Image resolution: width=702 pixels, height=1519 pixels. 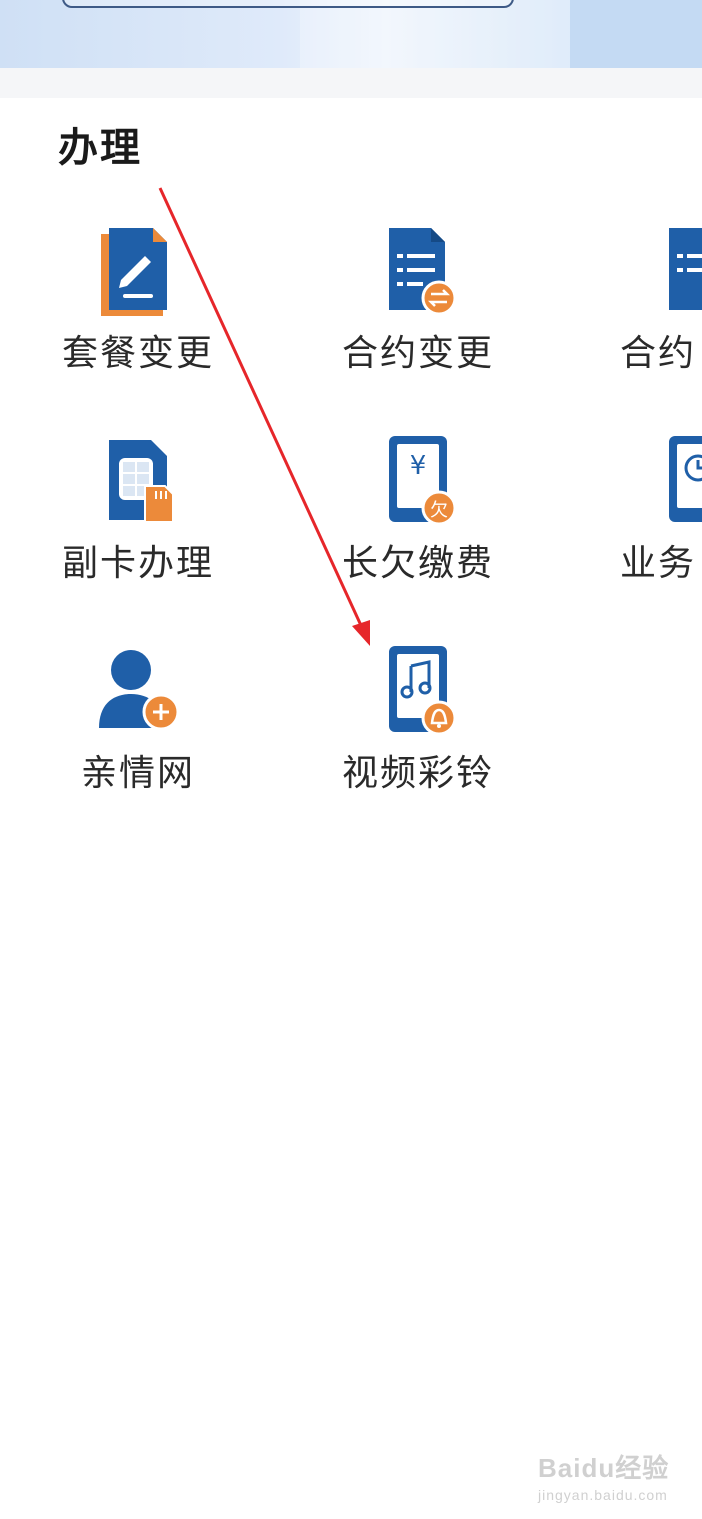 I want to click on svg-text: 欠, so click(x=439, y=510).